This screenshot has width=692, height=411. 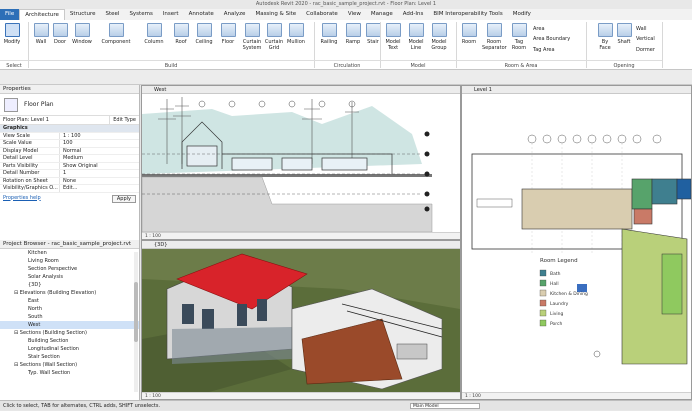 What do you see at coordinates (41, 34) in the screenshot?
I see `wall-button: Wall` at bounding box center [41, 34].